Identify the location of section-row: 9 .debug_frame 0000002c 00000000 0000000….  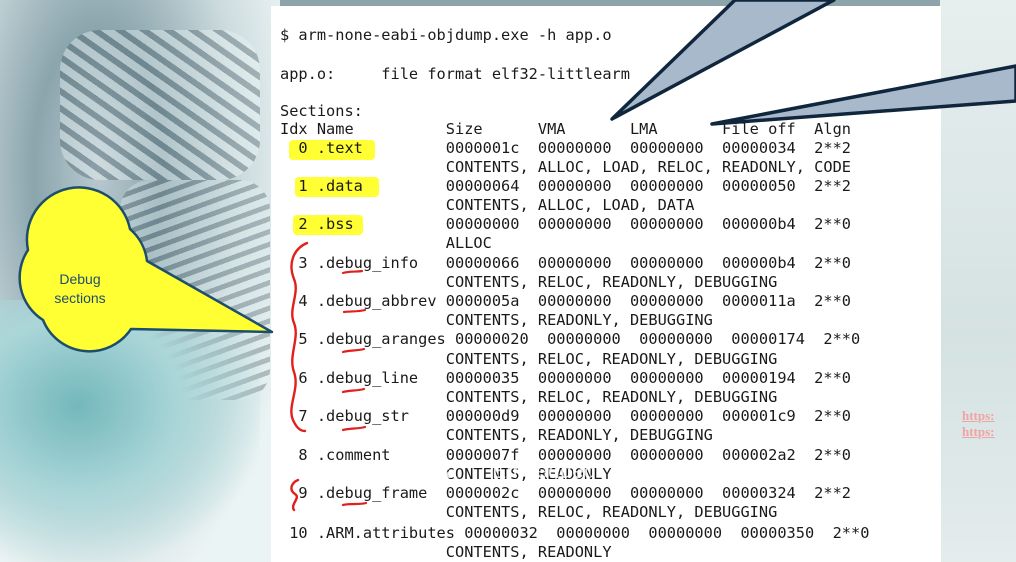
(565, 493).